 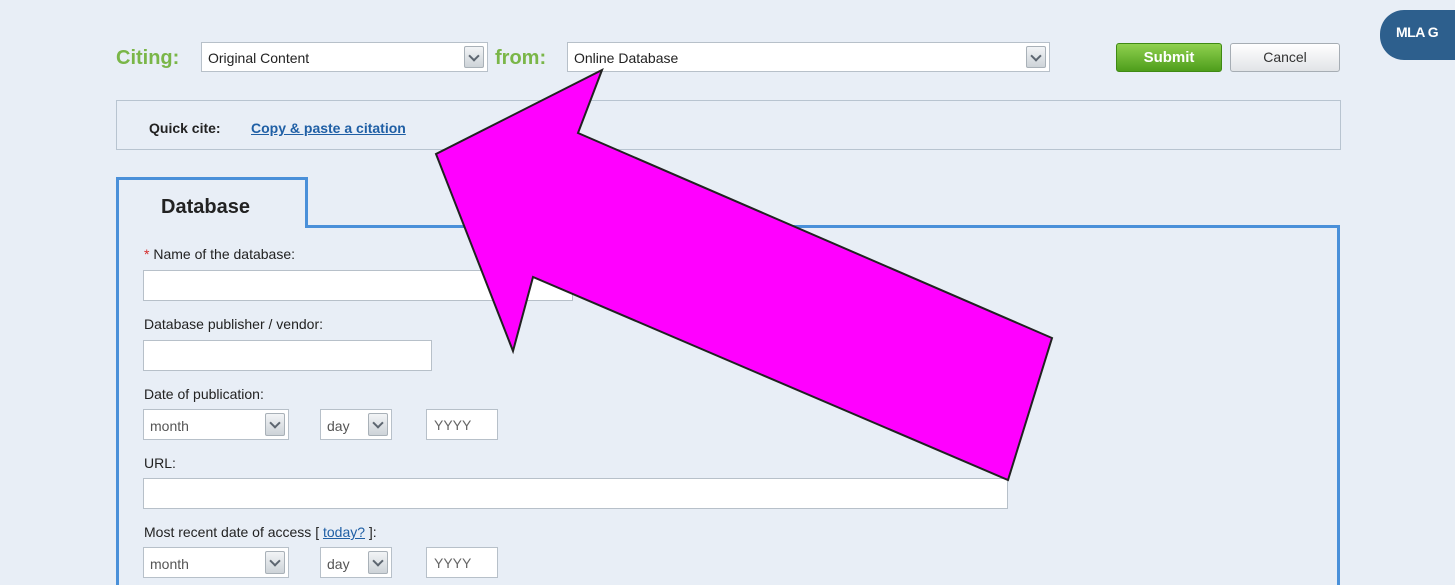 What do you see at coordinates (344, 57) in the screenshot?
I see `citing-type-select: Original Content` at bounding box center [344, 57].